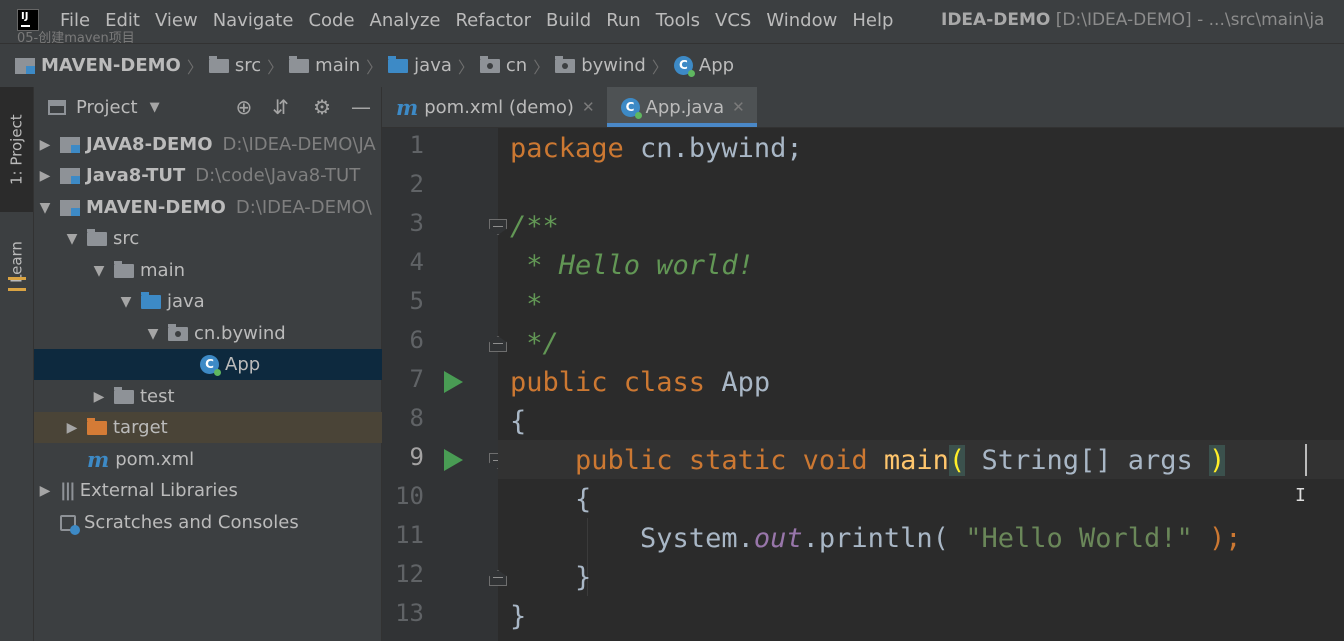 Image resolution: width=1344 pixels, height=641 pixels. I want to click on menu-view: View, so click(176, 20).